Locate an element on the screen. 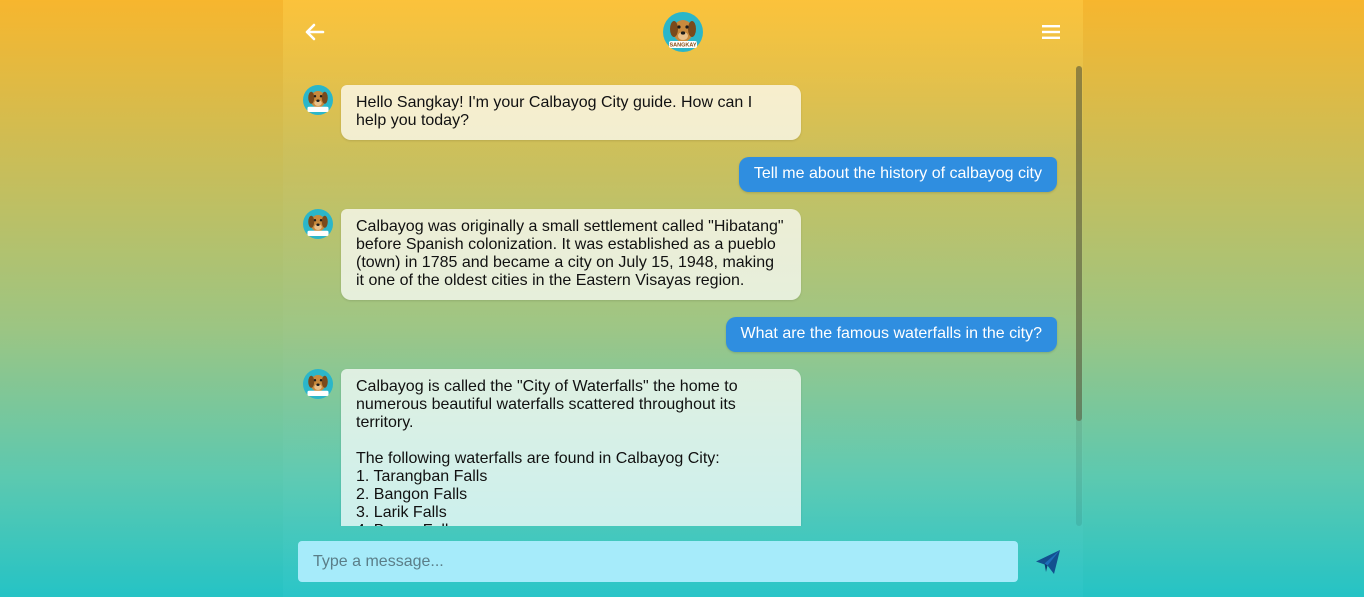  message-input is located at coordinates (658, 561).